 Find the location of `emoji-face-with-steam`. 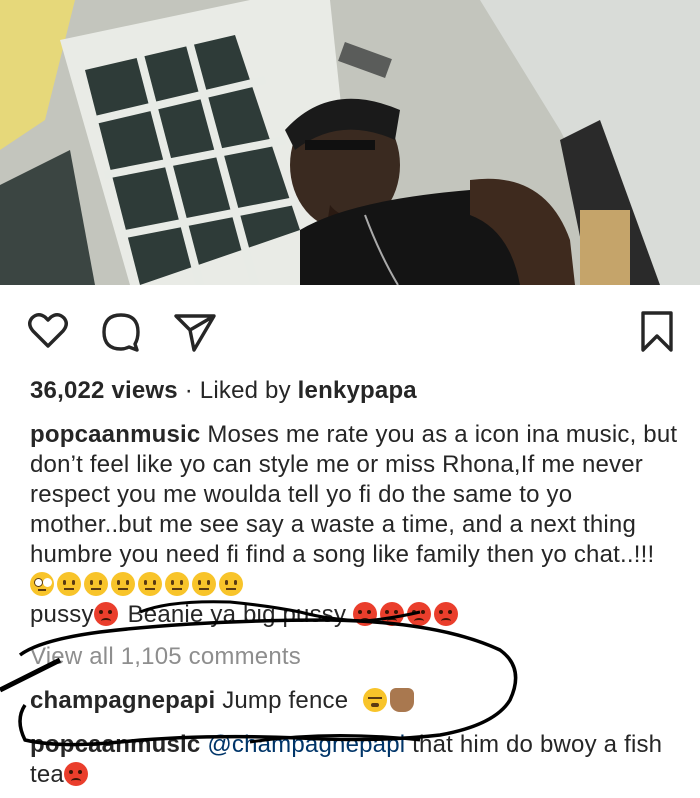

emoji-face-with-steam is located at coordinates (375, 700).